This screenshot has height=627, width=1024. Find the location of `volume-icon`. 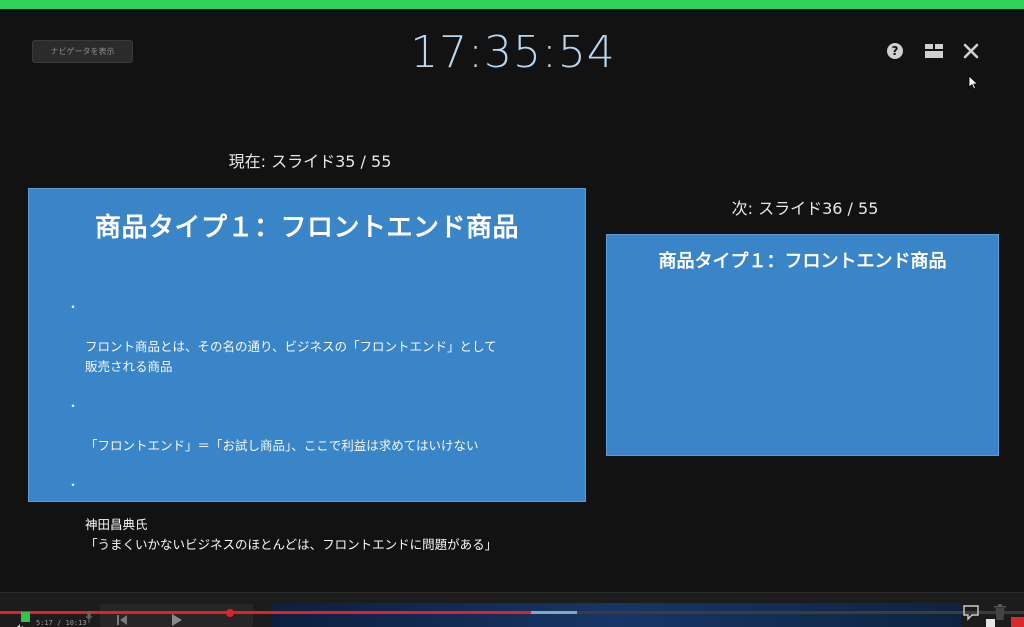

volume-icon is located at coordinates (20, 622).